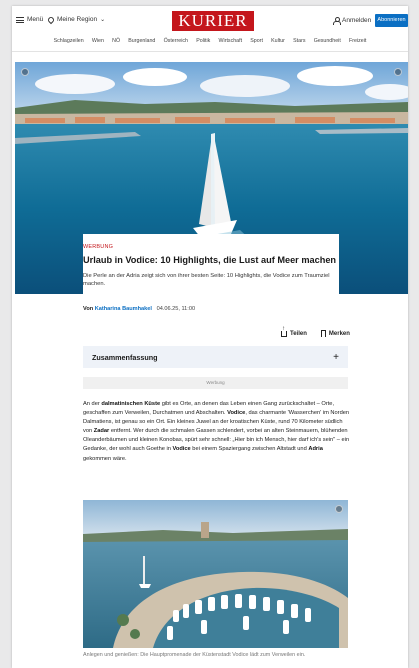 This screenshot has width=419, height=668. I want to click on login-button: Anmelden, so click(352, 21).